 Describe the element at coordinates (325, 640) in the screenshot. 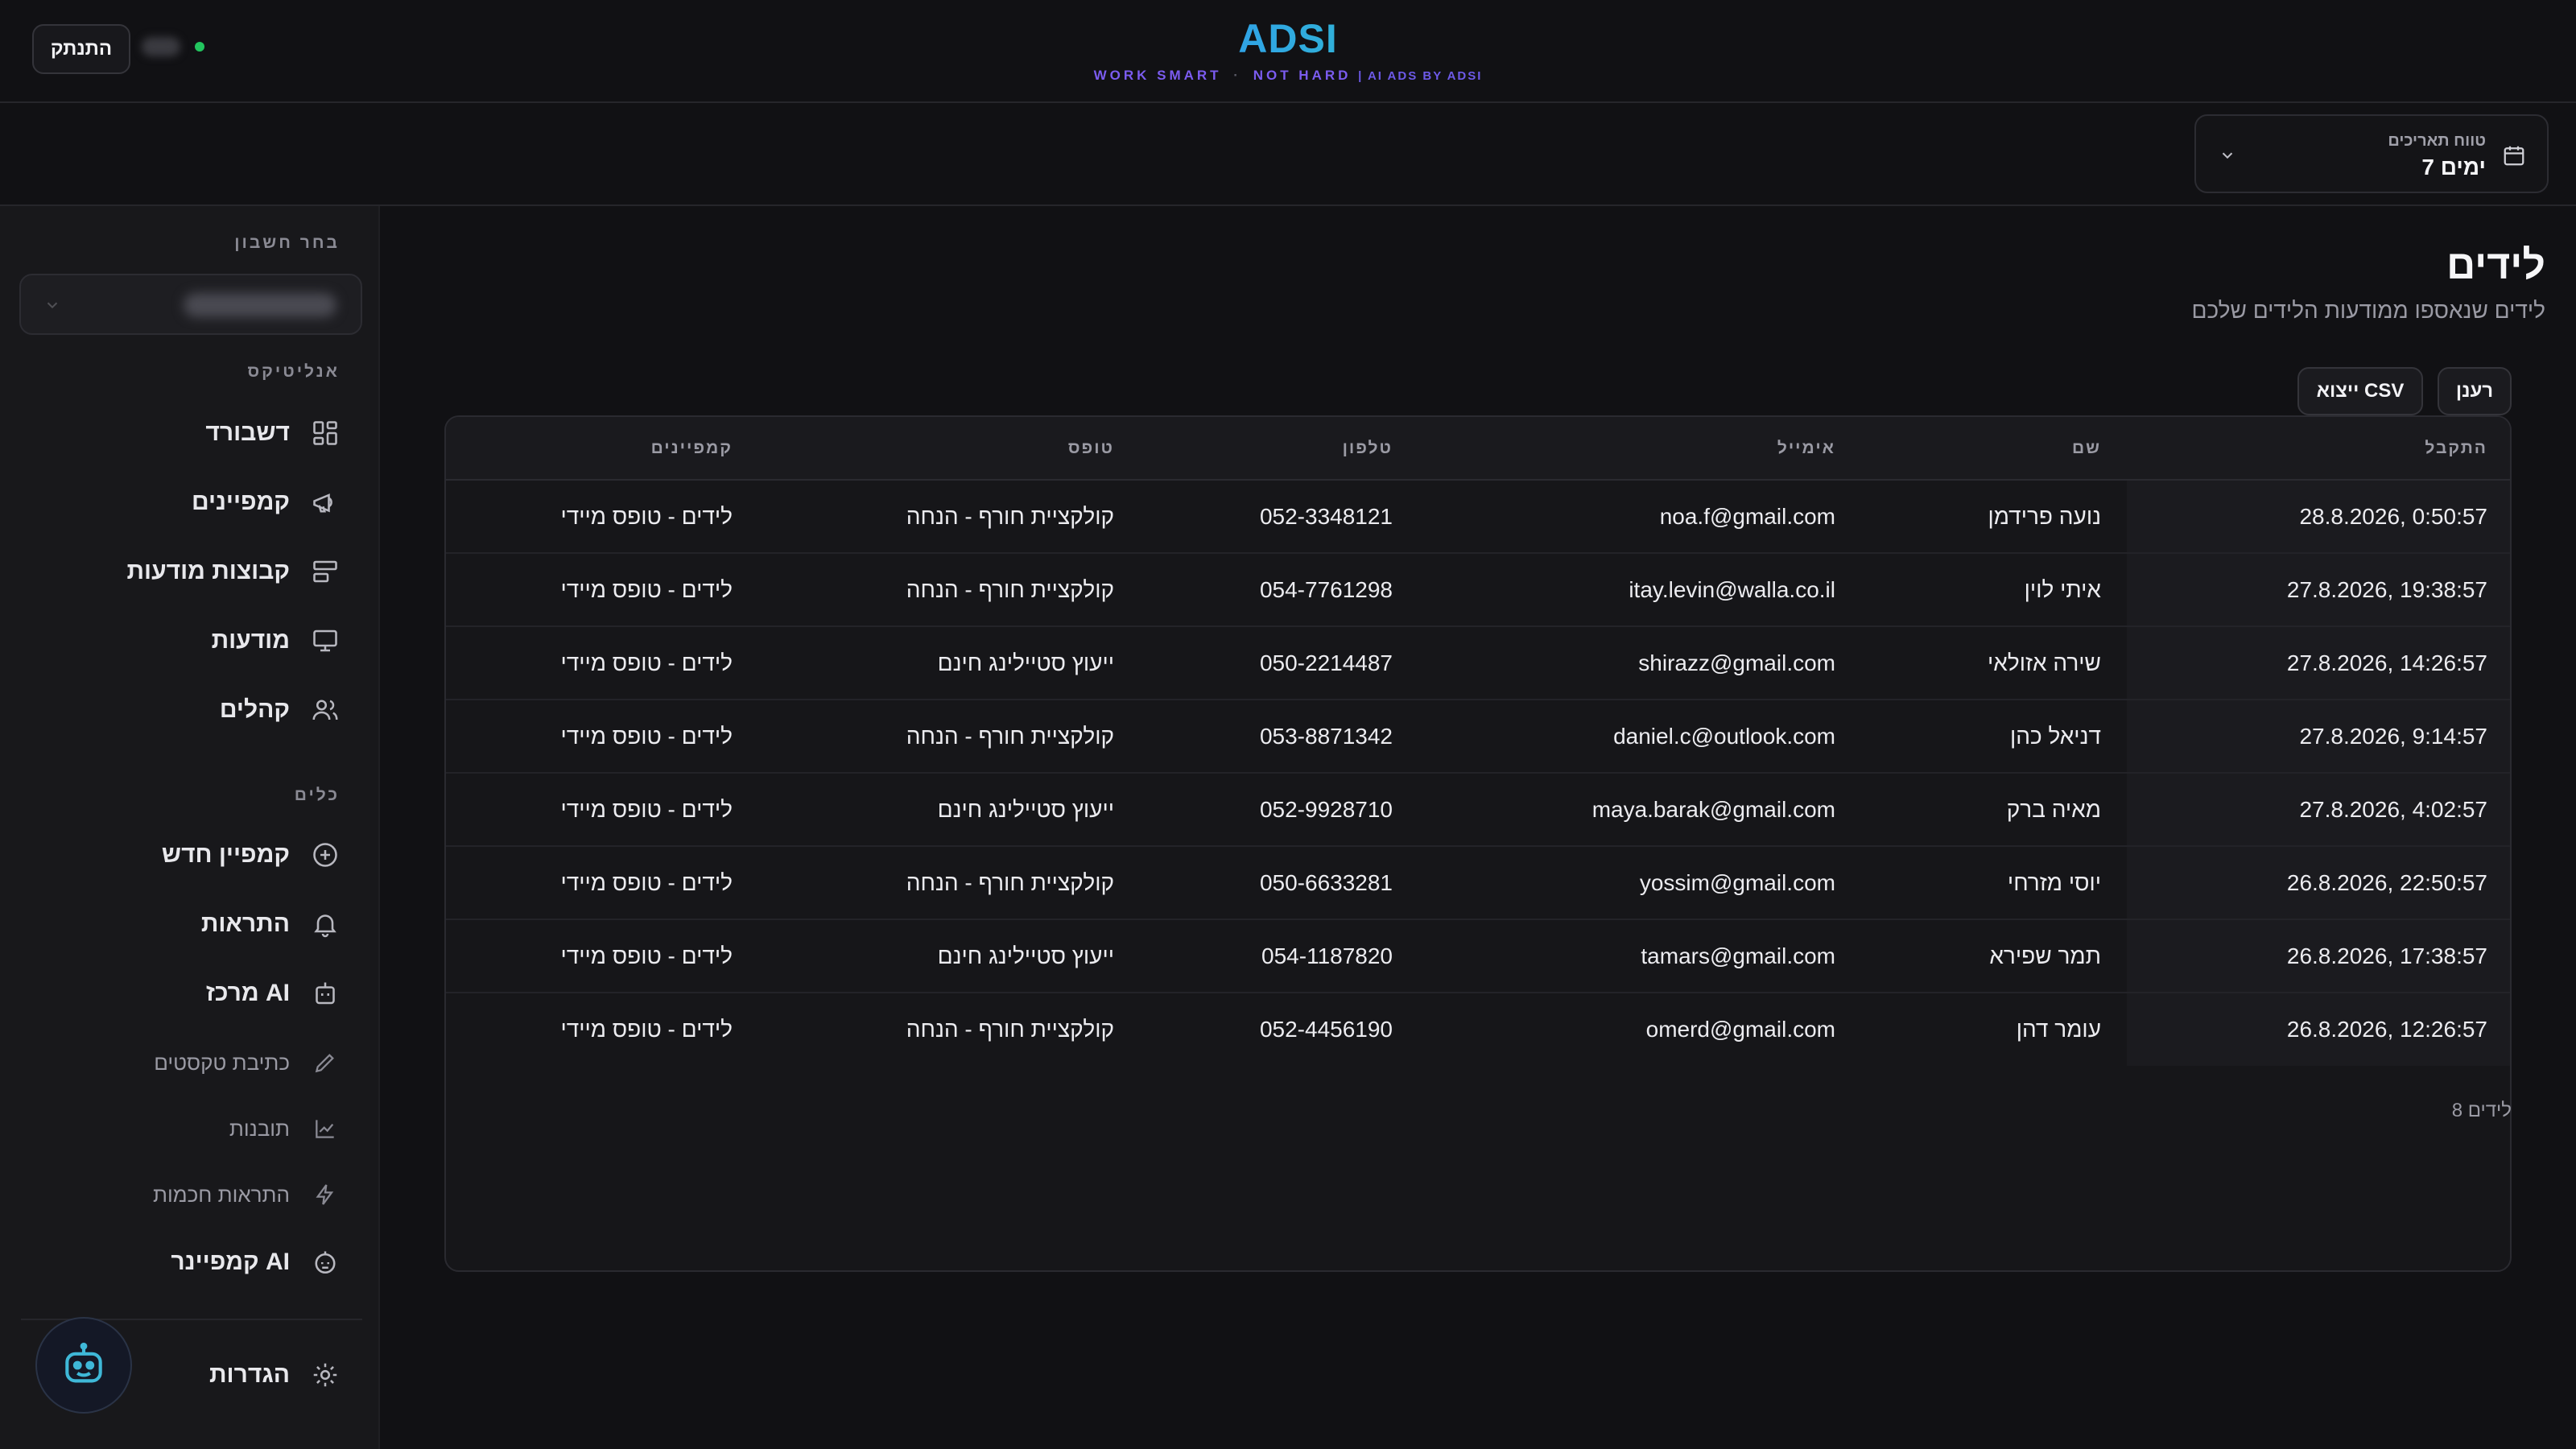

I see `monitor-icon` at that location.